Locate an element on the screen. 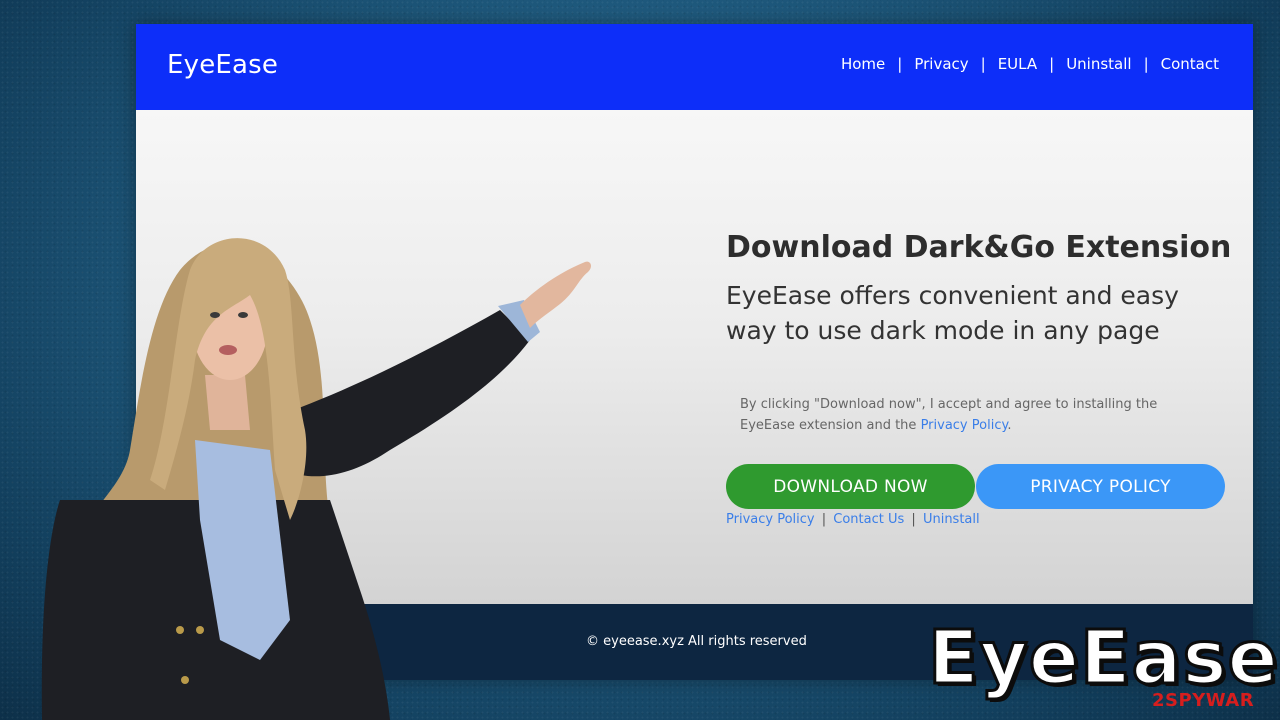 The width and height of the screenshot is (1280, 720). nav-contact: Contact is located at coordinates (1190, 64).